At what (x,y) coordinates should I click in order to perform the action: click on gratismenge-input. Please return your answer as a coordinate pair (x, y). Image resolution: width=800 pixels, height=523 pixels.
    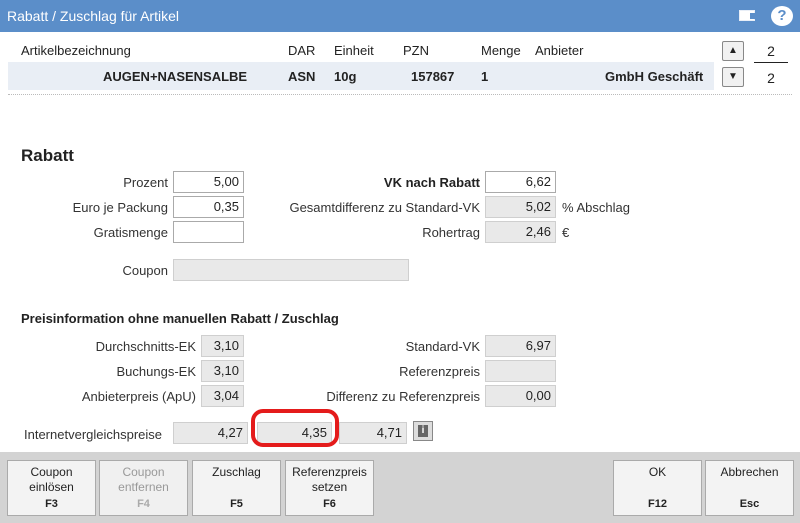
    Looking at the image, I should click on (208, 232).